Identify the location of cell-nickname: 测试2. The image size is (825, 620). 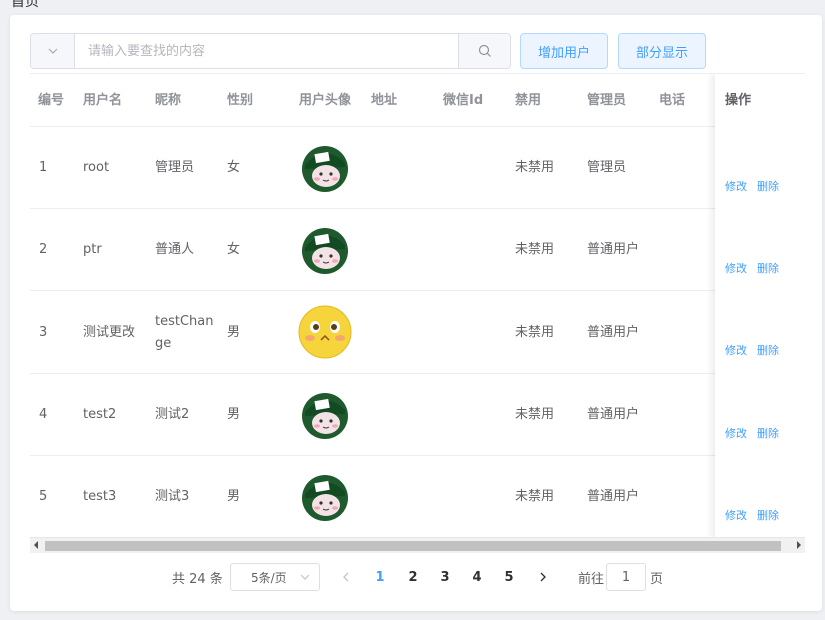
(172, 414).